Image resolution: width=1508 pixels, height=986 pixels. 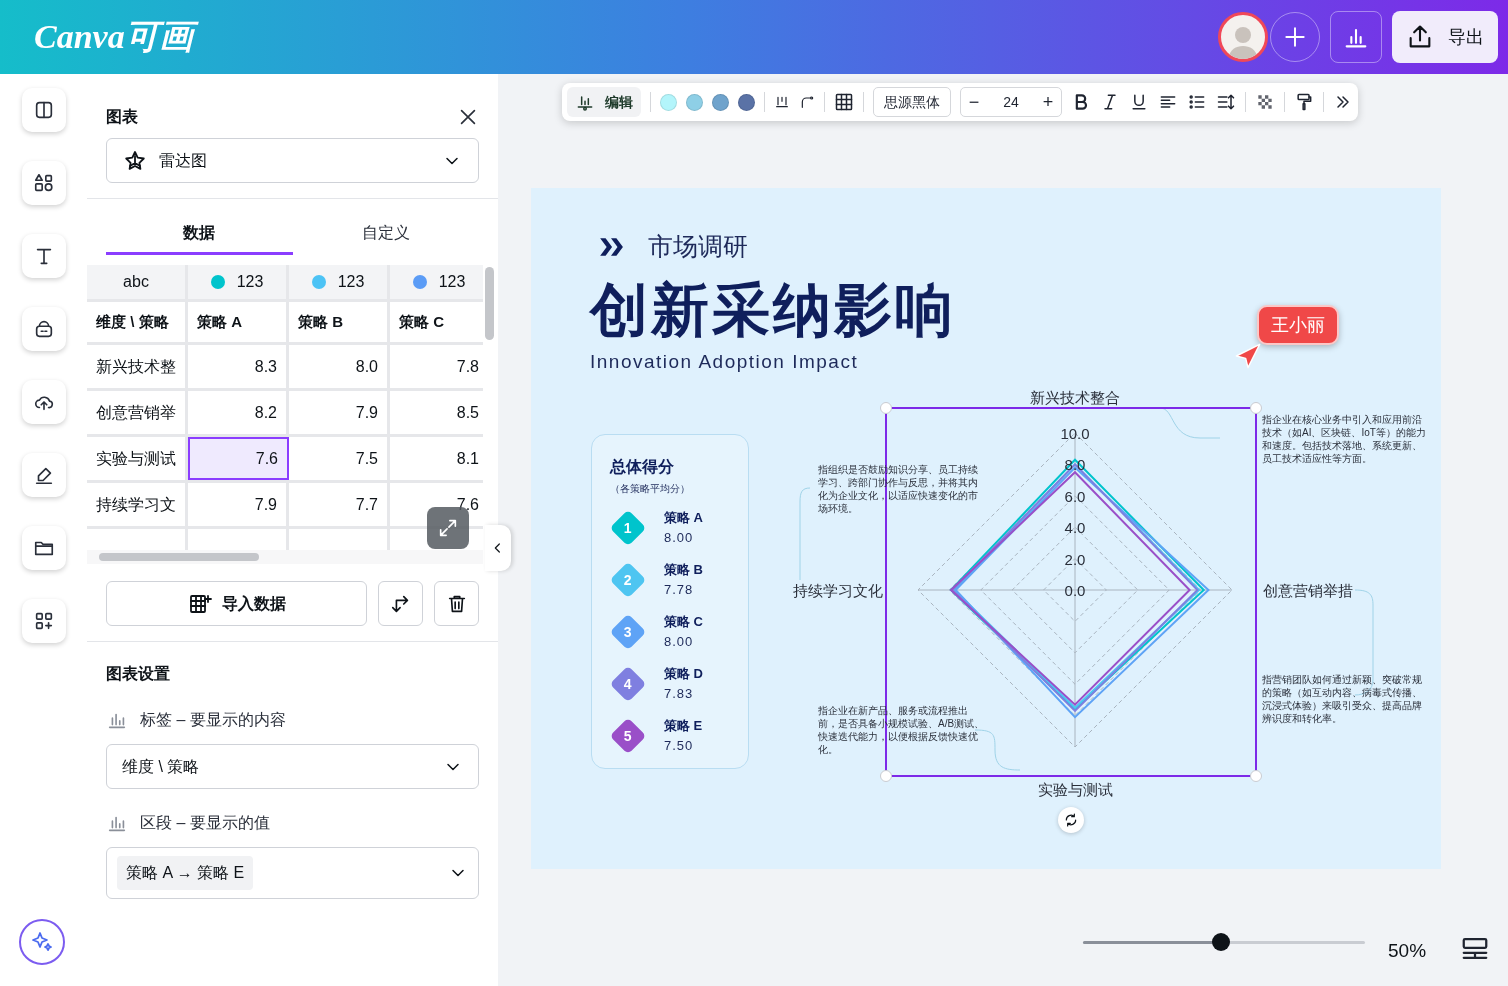 I want to click on strategy-score: 8.00, so click(x=679, y=641).